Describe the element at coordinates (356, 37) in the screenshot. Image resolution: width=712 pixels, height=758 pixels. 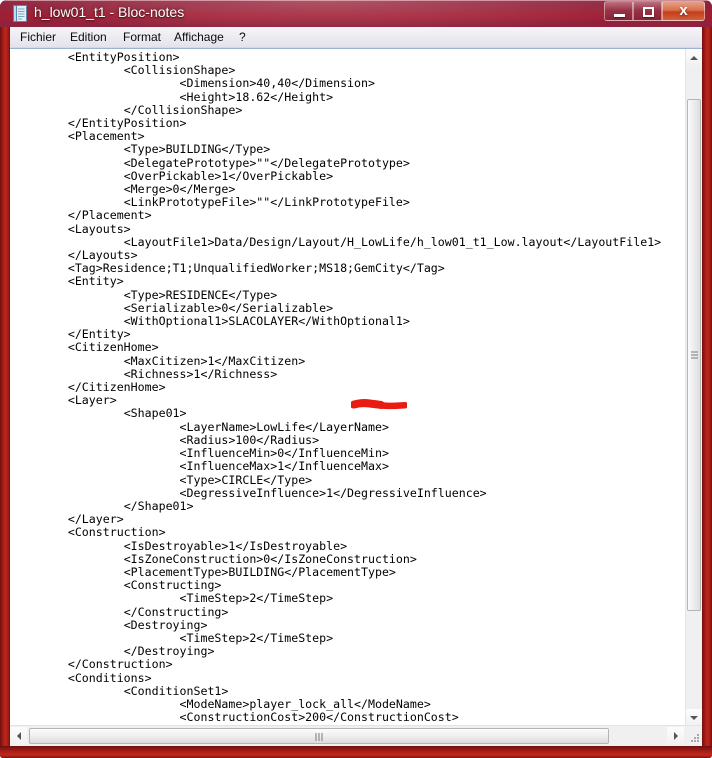
I see `menu-bar: Fichier Edition Format Affichage ?` at that location.